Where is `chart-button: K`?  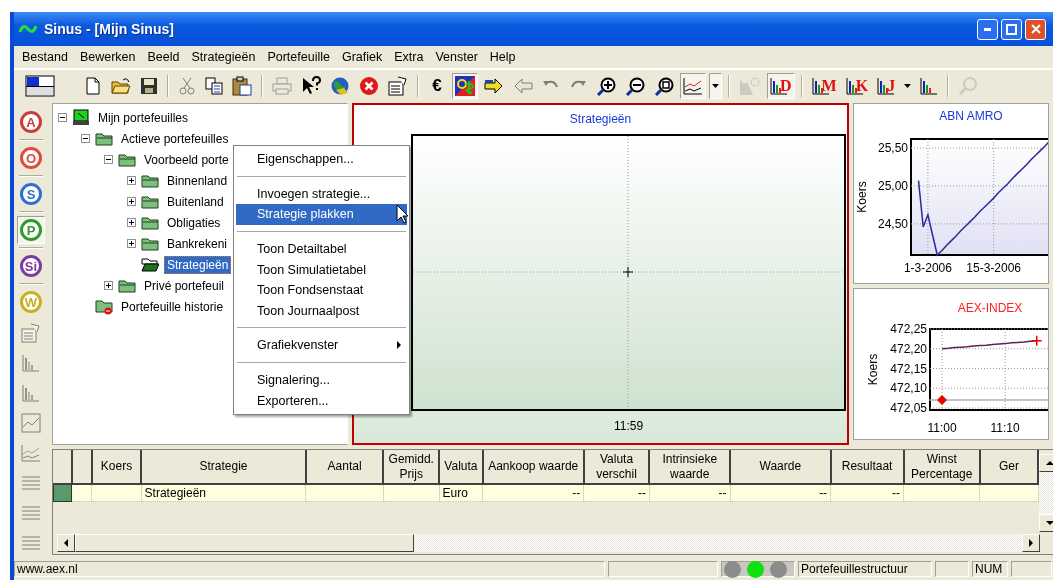
chart-button: K is located at coordinates (857, 86).